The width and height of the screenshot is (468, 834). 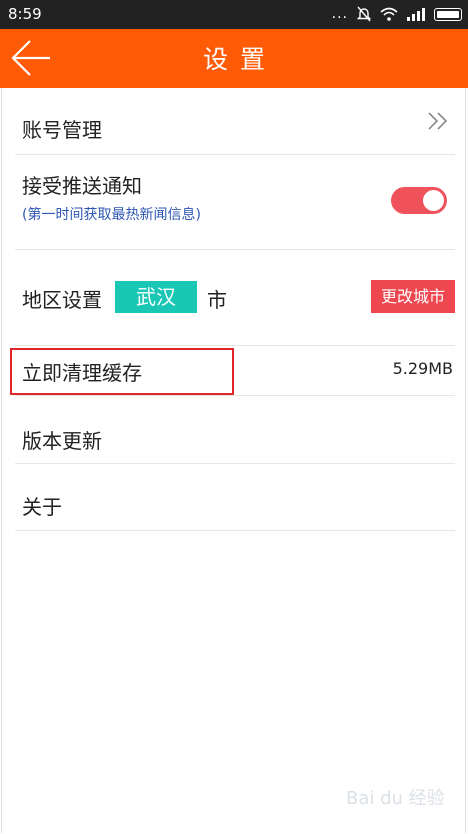 I want to click on about-row: 关于, so click(x=235, y=497).